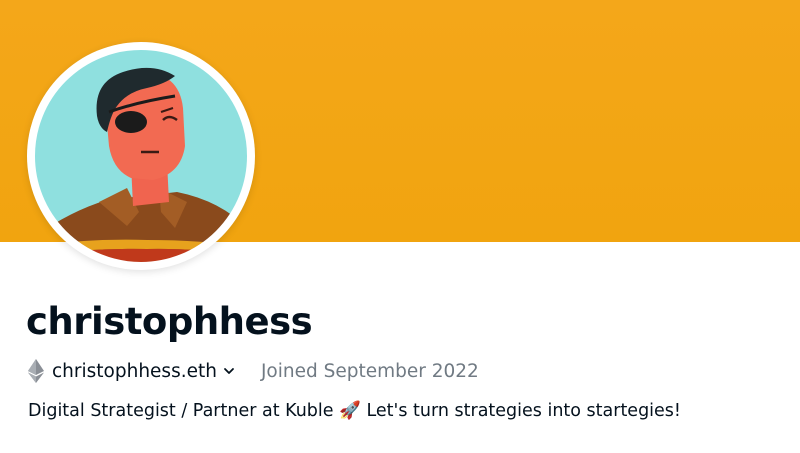 This screenshot has width=800, height=453. I want to click on ens-dropdown: christophhess.eth, so click(131, 371).